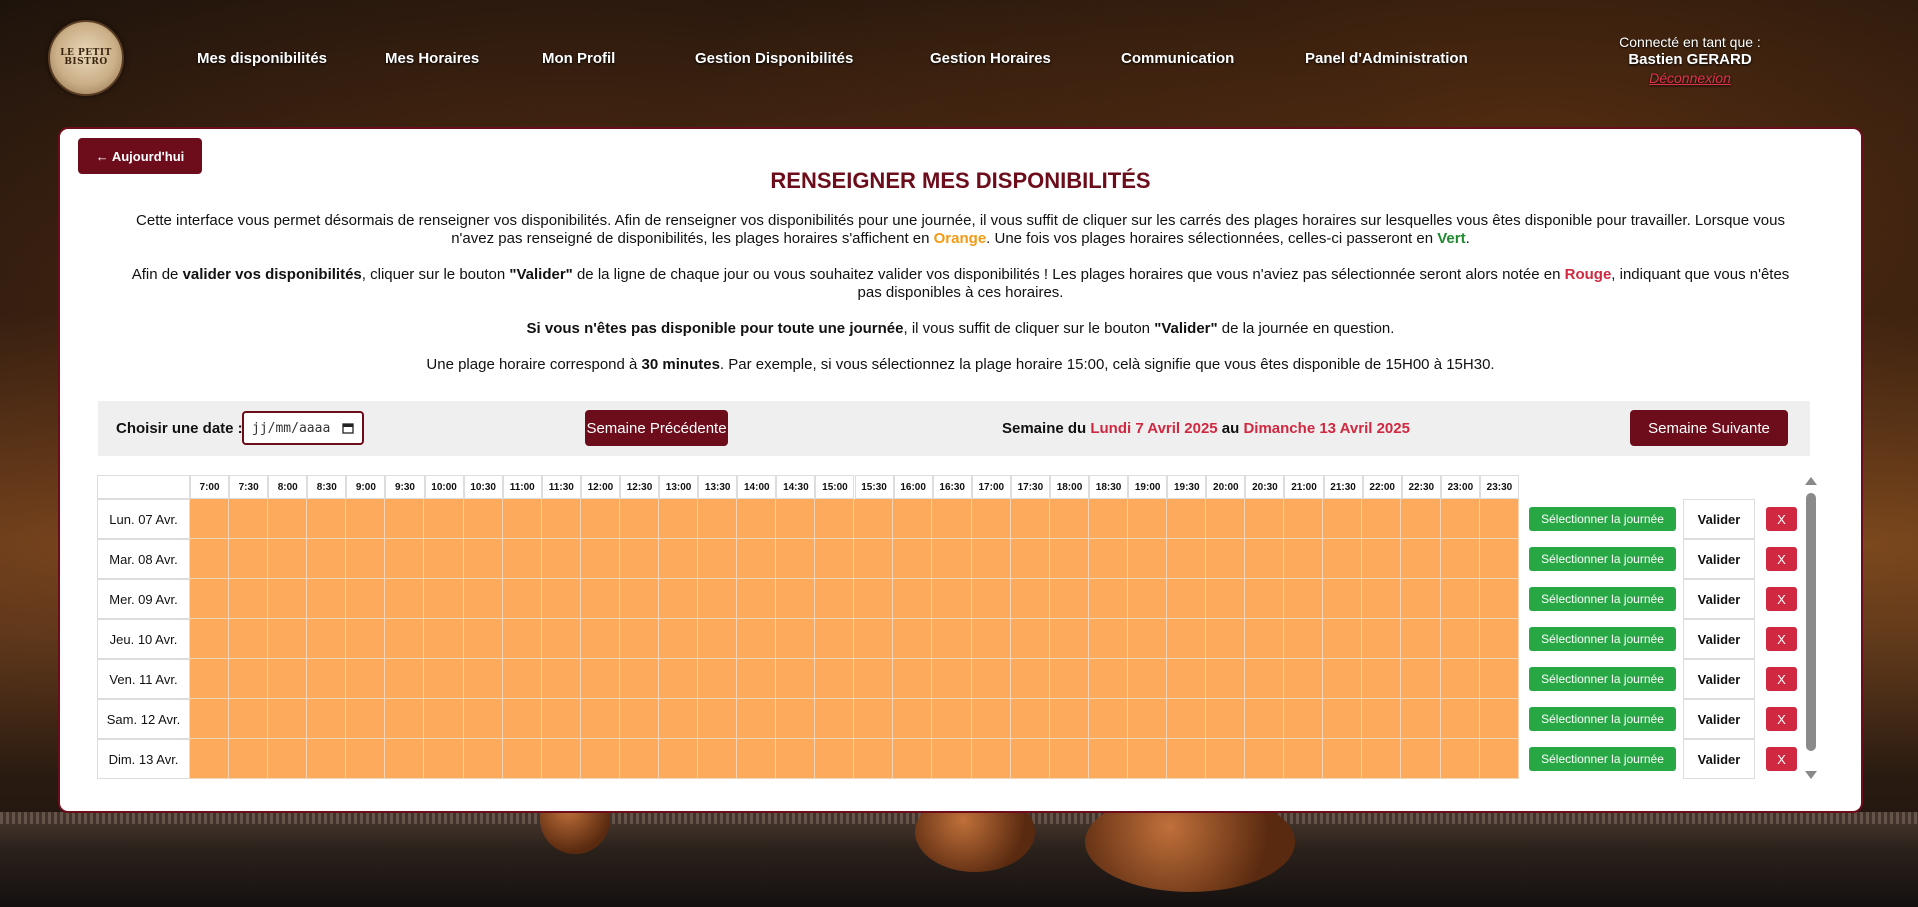  What do you see at coordinates (656, 428) in the screenshot?
I see `previous-week-button: Semaine Précédente` at bounding box center [656, 428].